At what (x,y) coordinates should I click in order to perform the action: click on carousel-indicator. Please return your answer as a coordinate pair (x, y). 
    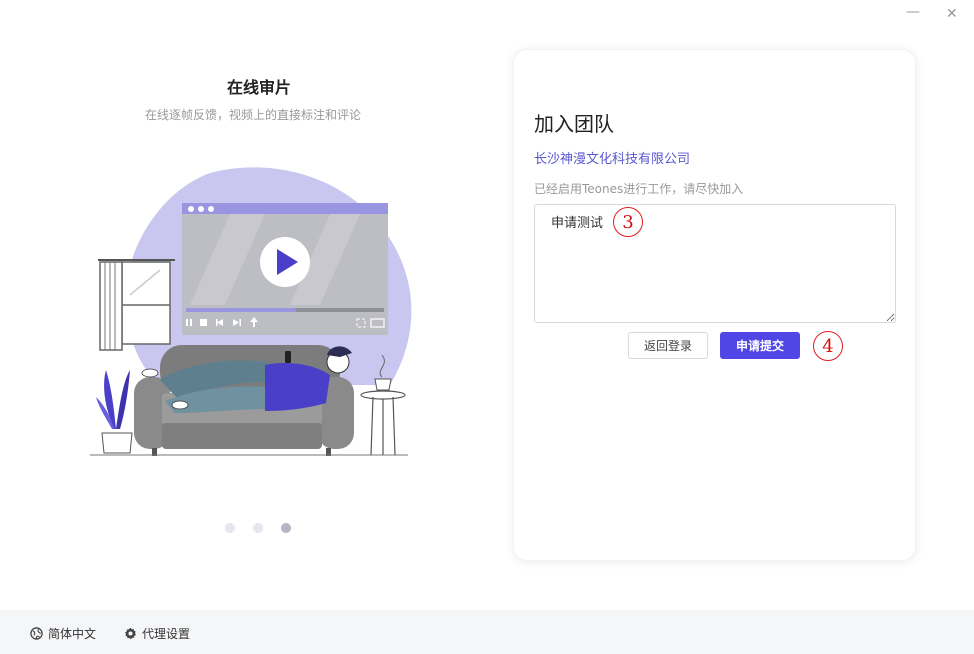
    Looking at the image, I should click on (258, 528).